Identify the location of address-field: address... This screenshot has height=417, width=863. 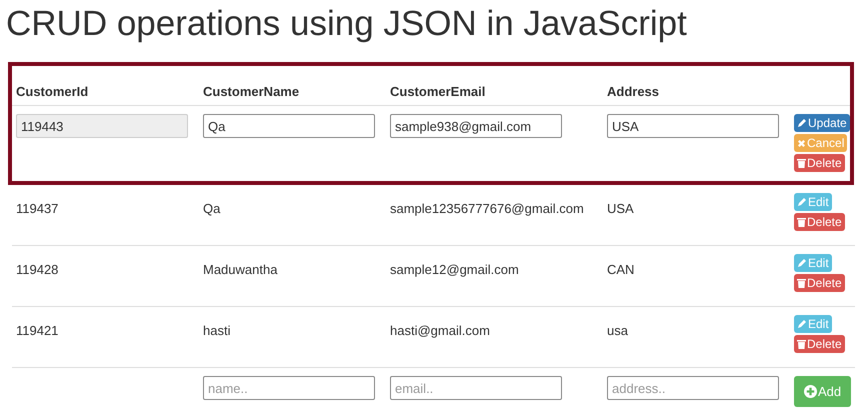
(693, 388).